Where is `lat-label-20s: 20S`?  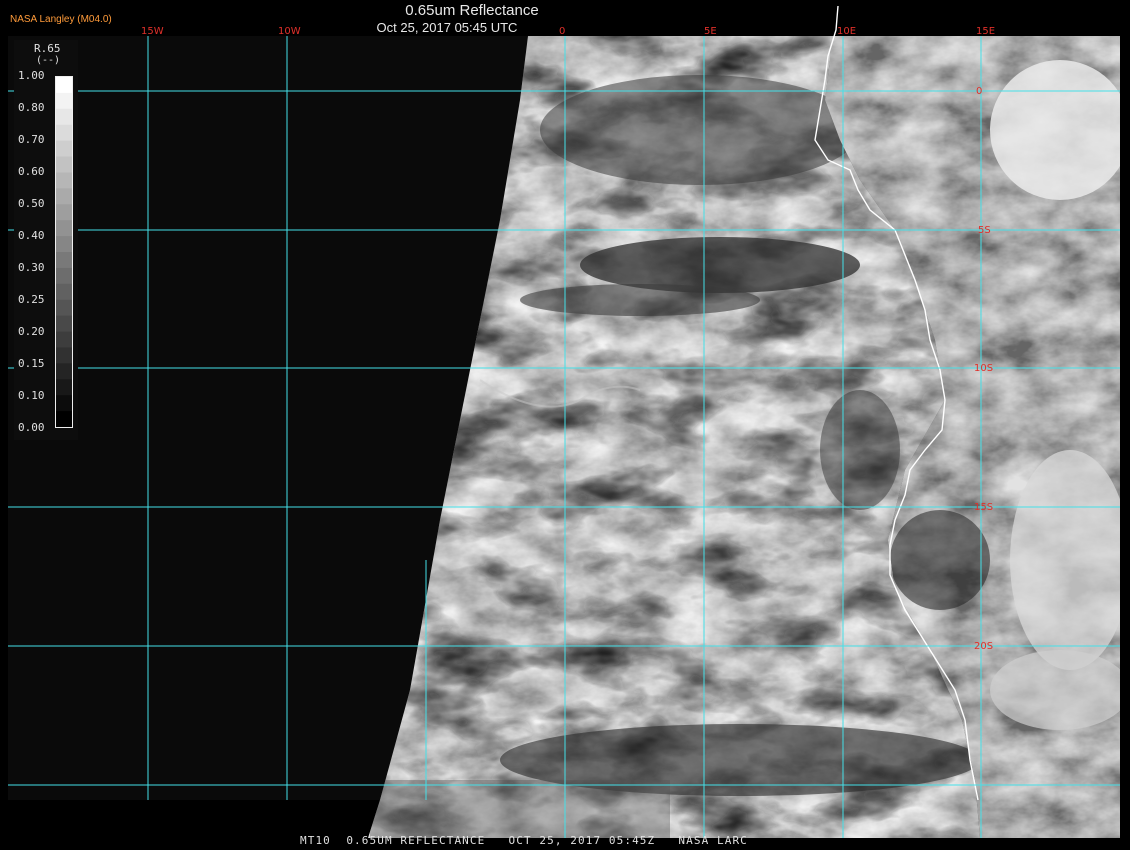 lat-label-20s: 20S is located at coordinates (983, 646).